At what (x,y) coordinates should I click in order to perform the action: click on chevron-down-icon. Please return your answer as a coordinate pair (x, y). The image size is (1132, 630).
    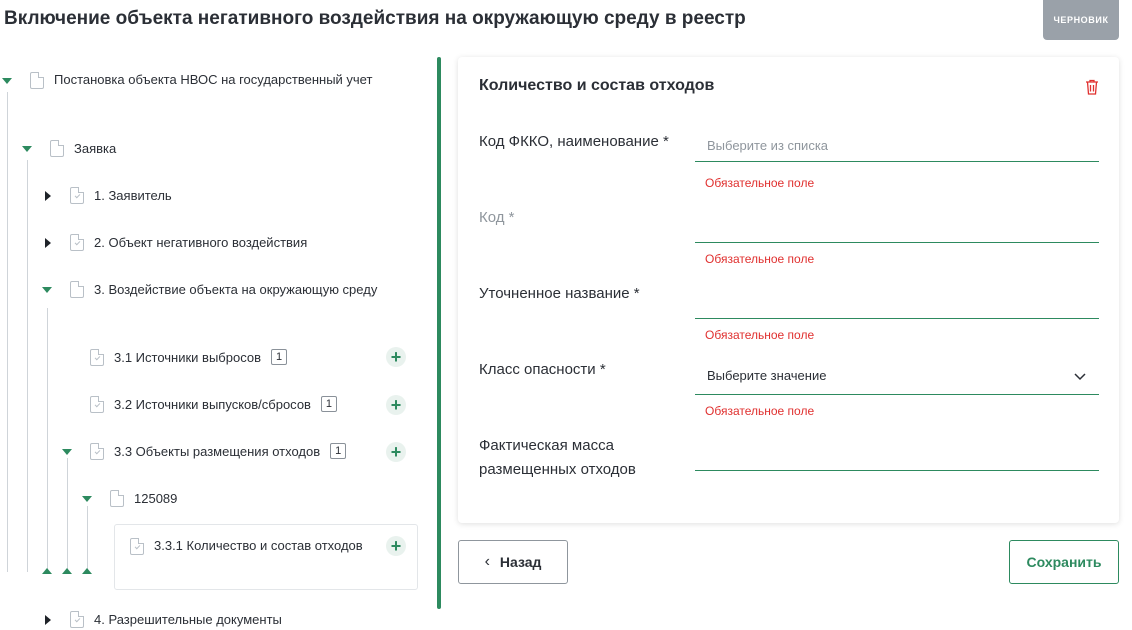
    Looking at the image, I should click on (1080, 376).